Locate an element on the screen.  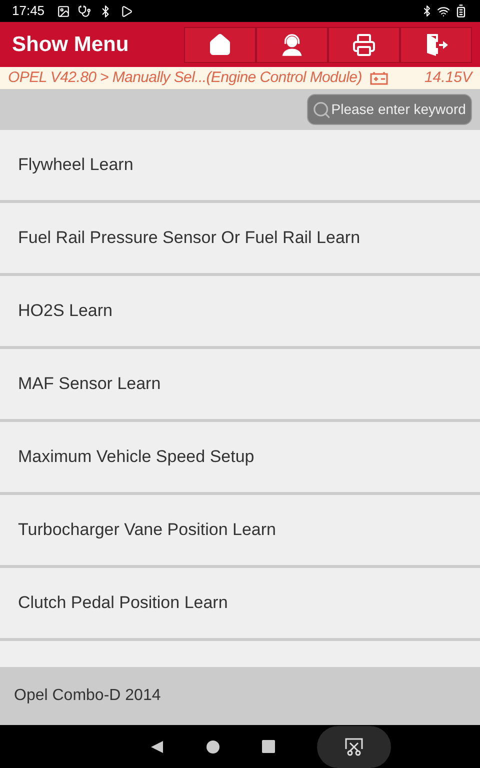
menu-item: Fuel Rail Pressure Sensor Or Fuel Rail Learn is located at coordinates (240, 238).